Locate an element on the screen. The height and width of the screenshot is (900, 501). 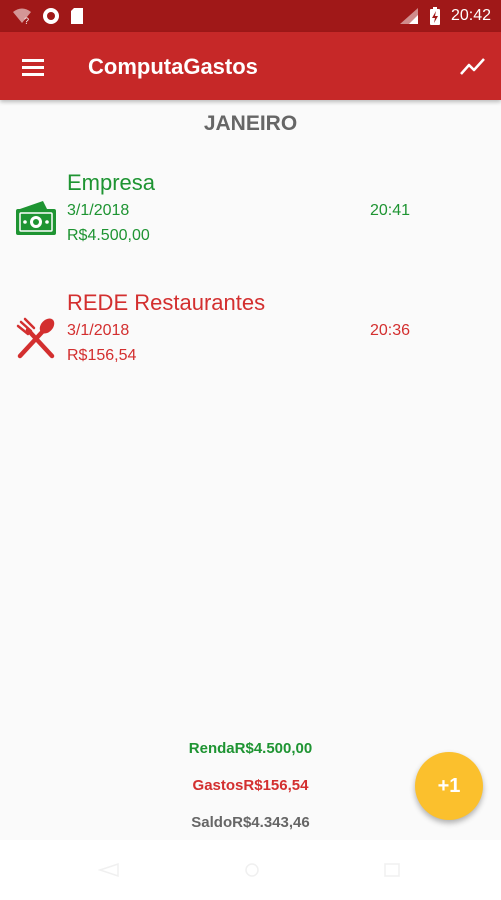
entry-name: REDE Restaurantes is located at coordinates (166, 302).